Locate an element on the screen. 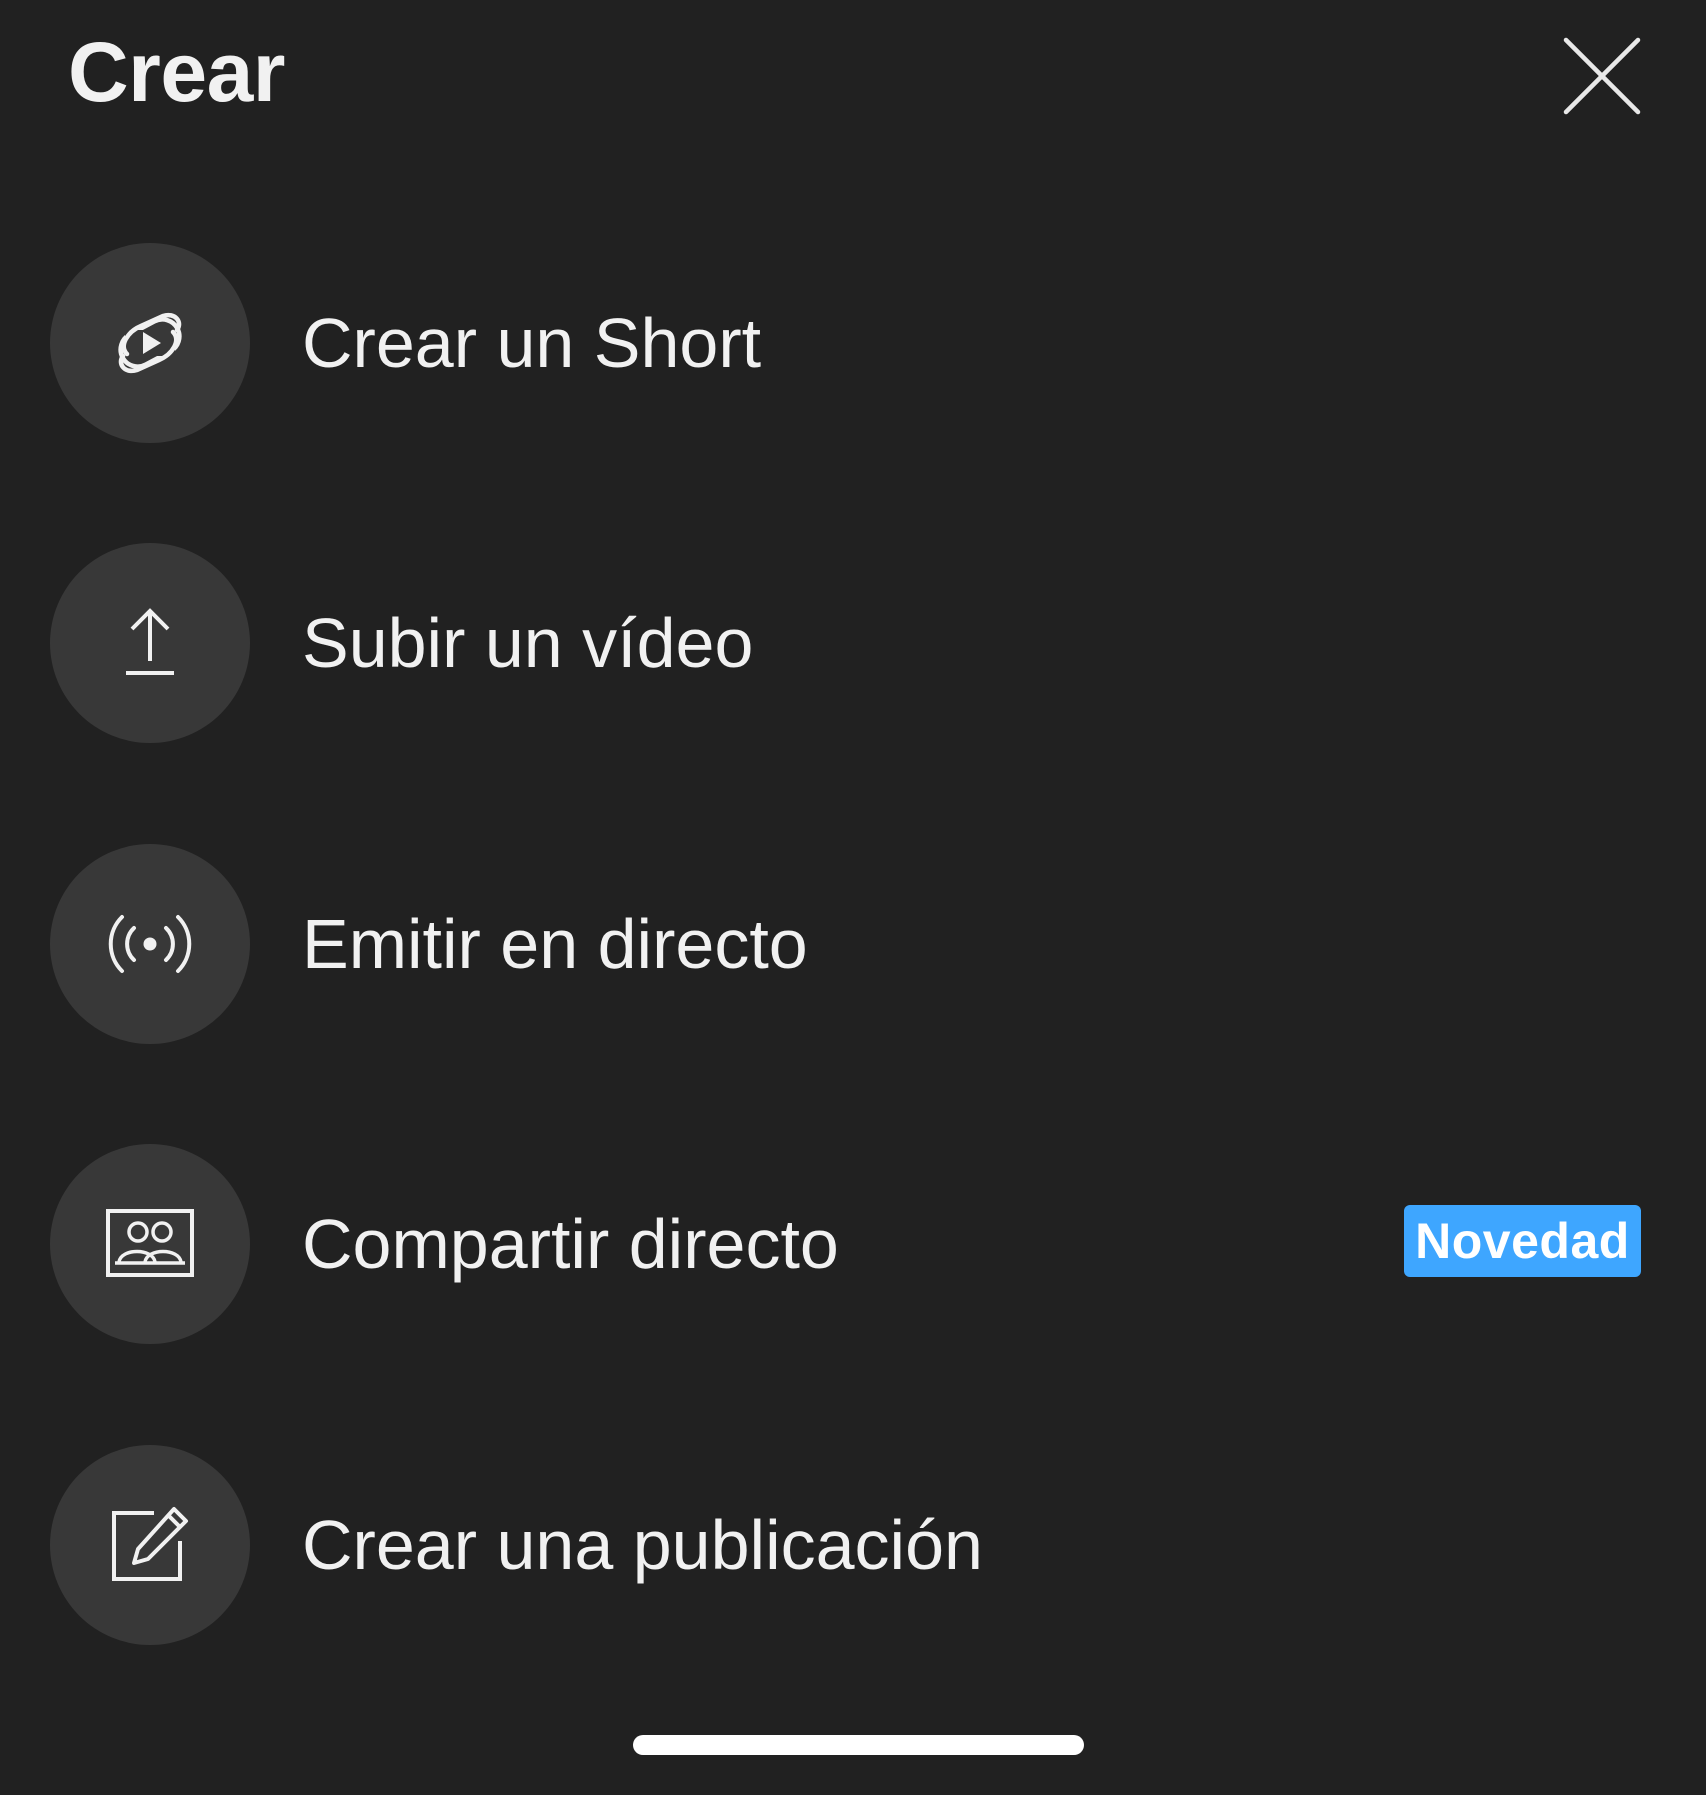  menu-item-upload-video: Subir un vídeo is located at coordinates (853, 643).